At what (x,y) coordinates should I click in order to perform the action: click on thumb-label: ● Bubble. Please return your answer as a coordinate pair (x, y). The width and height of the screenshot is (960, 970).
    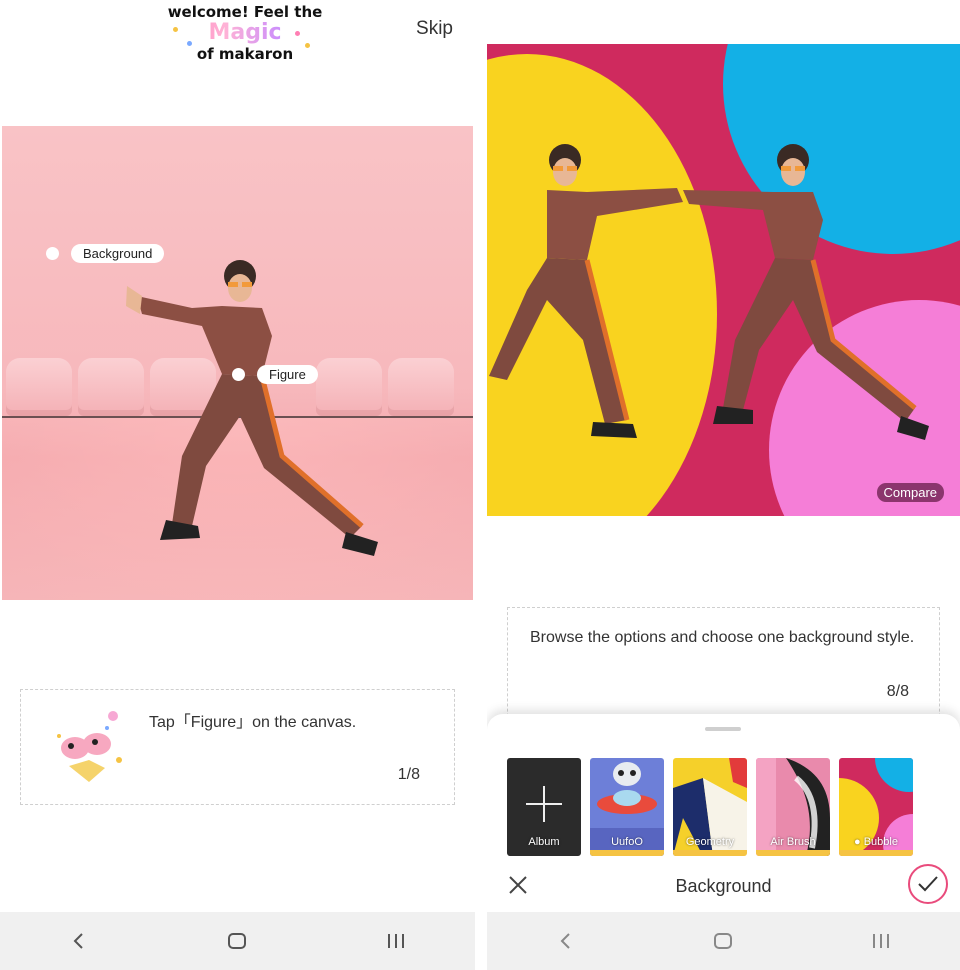
    Looking at the image, I should click on (876, 842).